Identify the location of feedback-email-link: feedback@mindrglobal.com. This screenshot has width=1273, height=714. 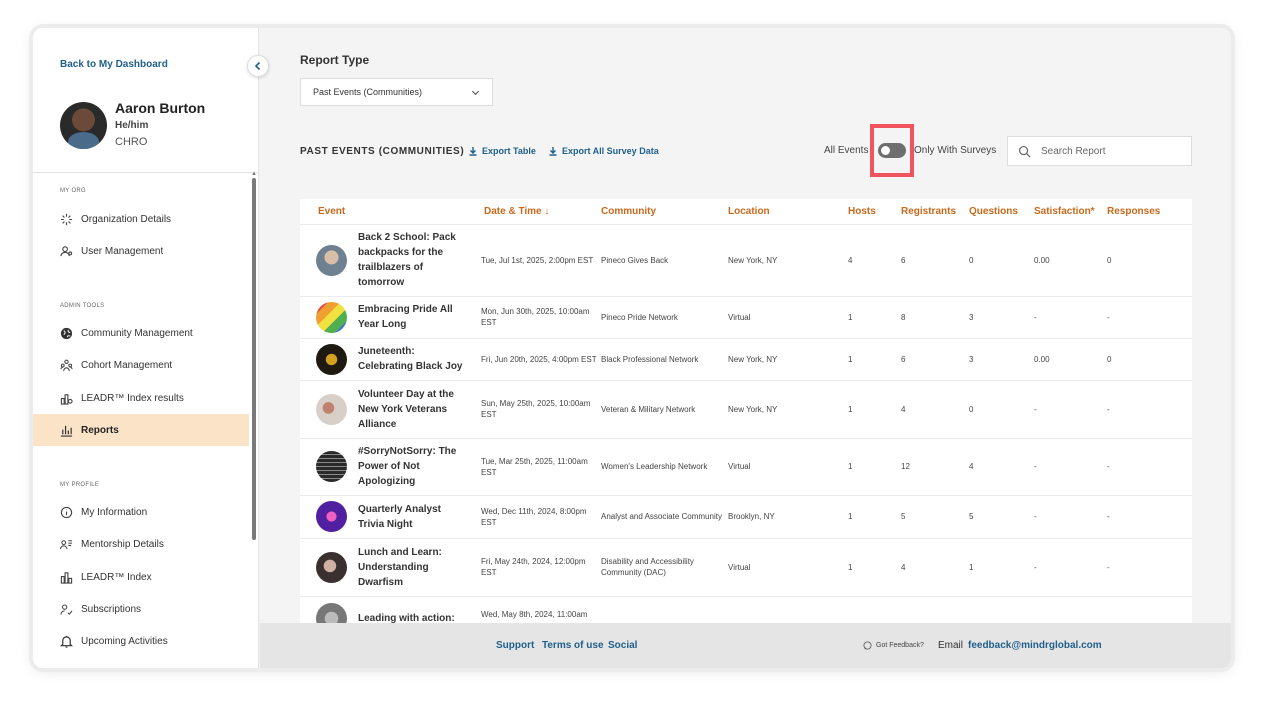
(1035, 645).